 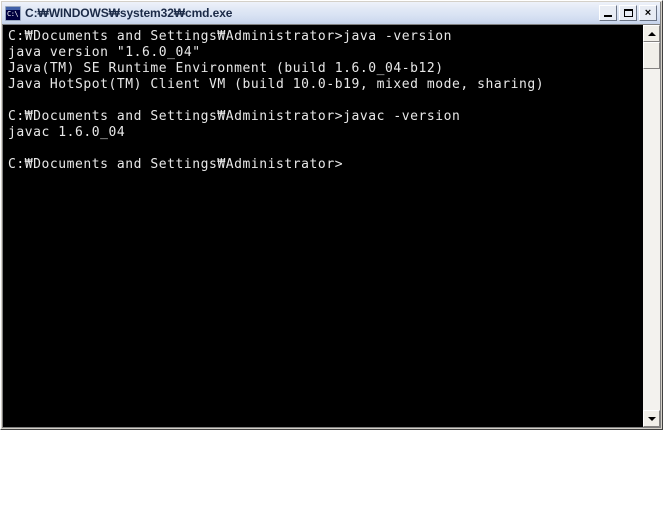 What do you see at coordinates (176, 164) in the screenshot?
I see `console-line: C:₩Documents and Settings₩Administrator>` at bounding box center [176, 164].